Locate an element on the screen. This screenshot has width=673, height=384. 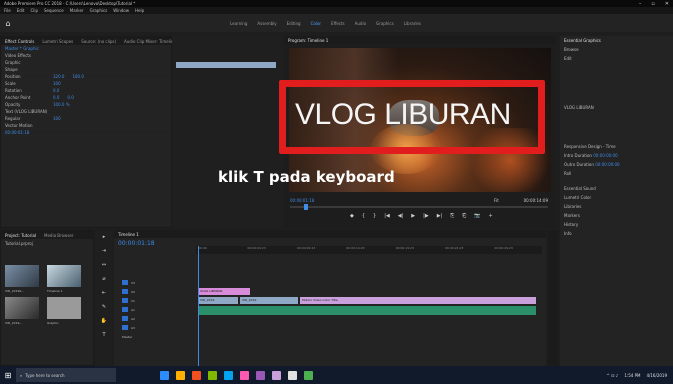
timeline-timecode: 00:00:01:18 is located at coordinates (136, 243).